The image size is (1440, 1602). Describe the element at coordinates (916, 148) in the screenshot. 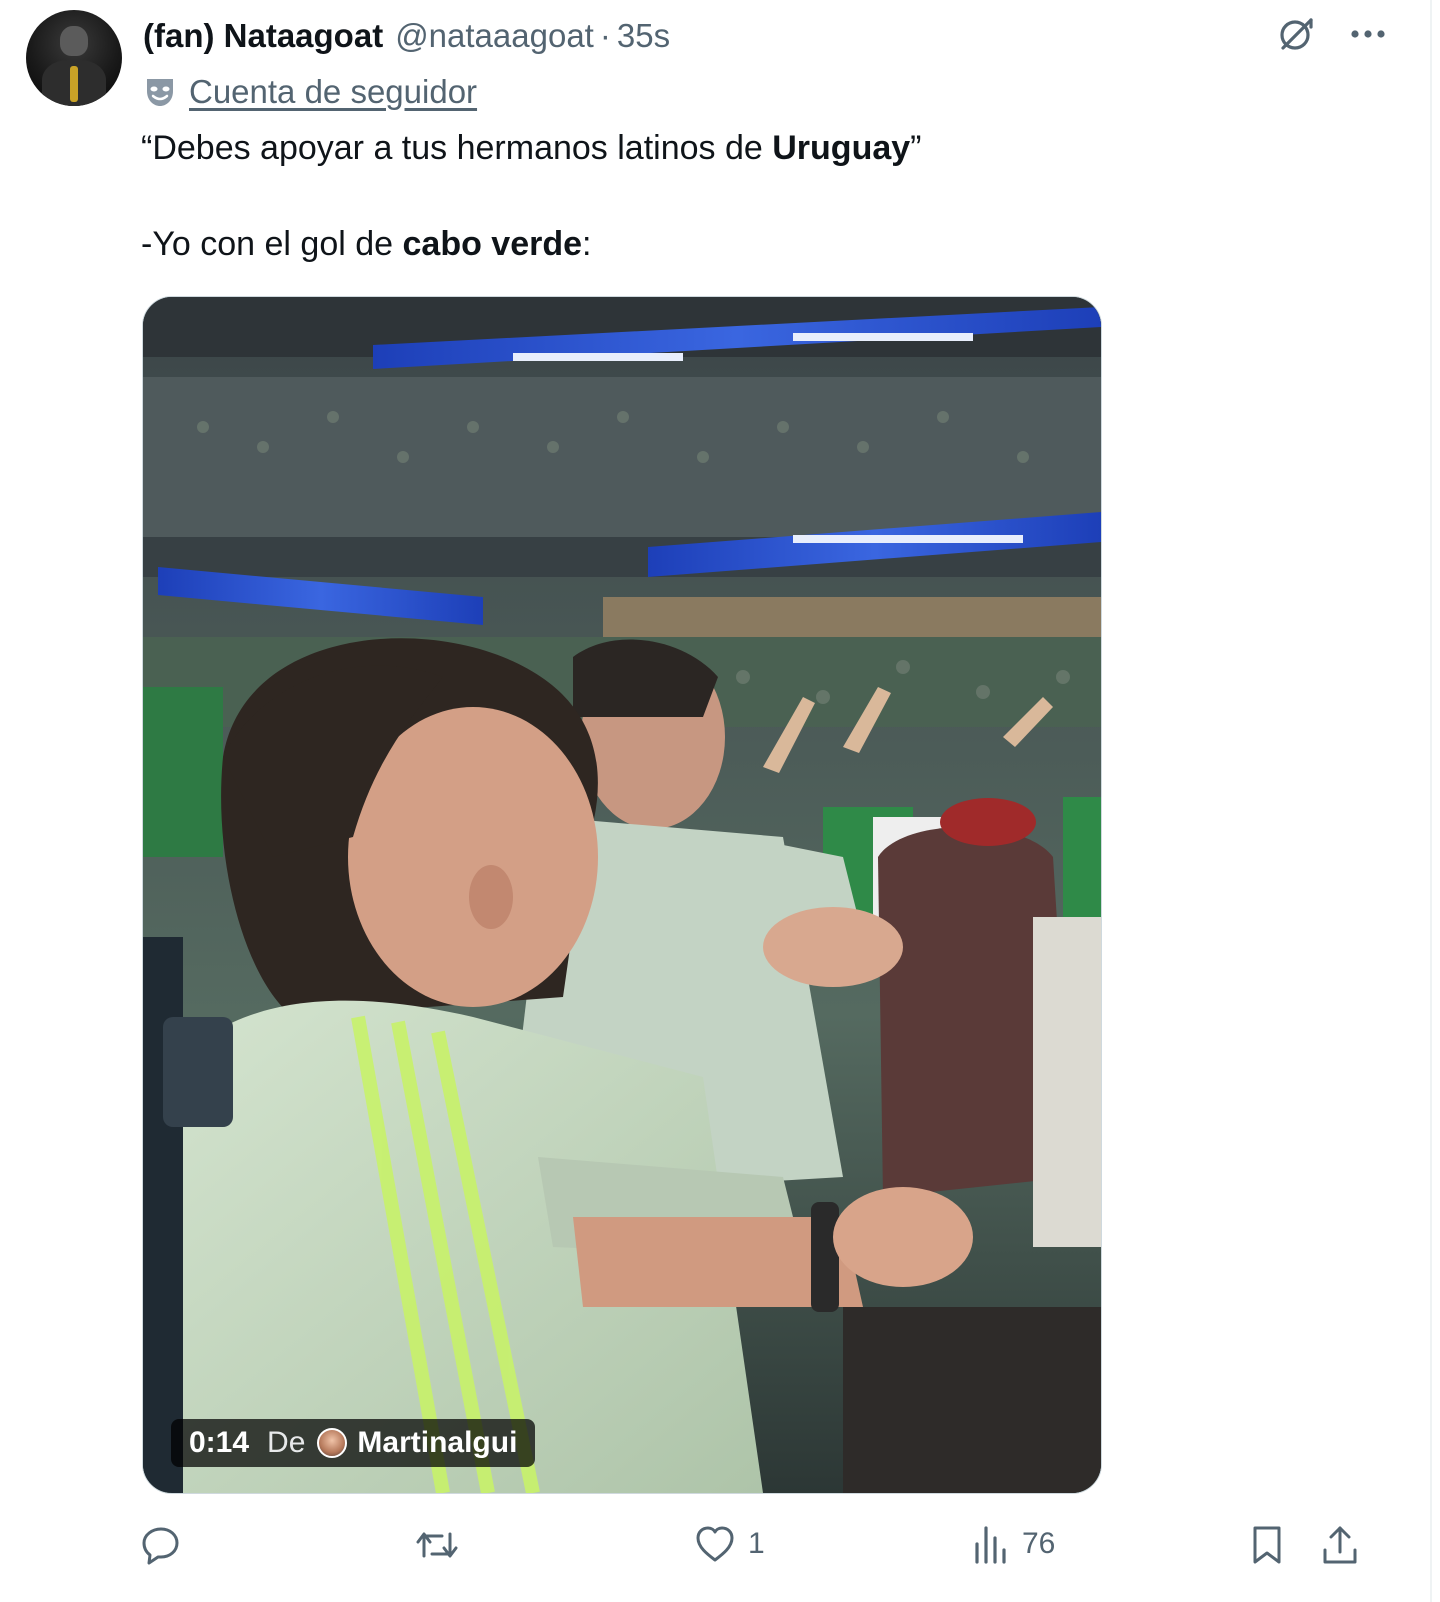

I see `tweet-line-1-post: ”` at that location.